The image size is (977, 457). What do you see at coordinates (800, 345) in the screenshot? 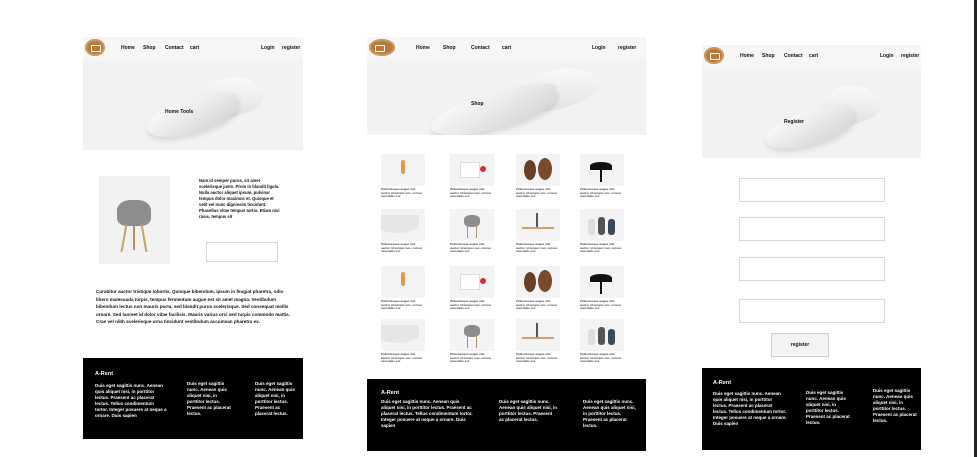
I see `register-button: register` at bounding box center [800, 345].